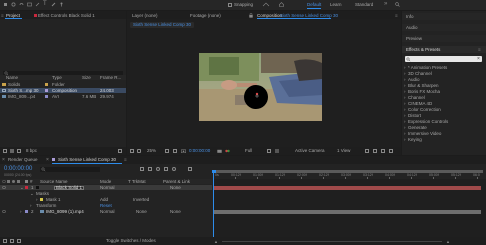  Describe the element at coordinates (150, 169) in the screenshot. I see `draft-3d-icon` at that location.